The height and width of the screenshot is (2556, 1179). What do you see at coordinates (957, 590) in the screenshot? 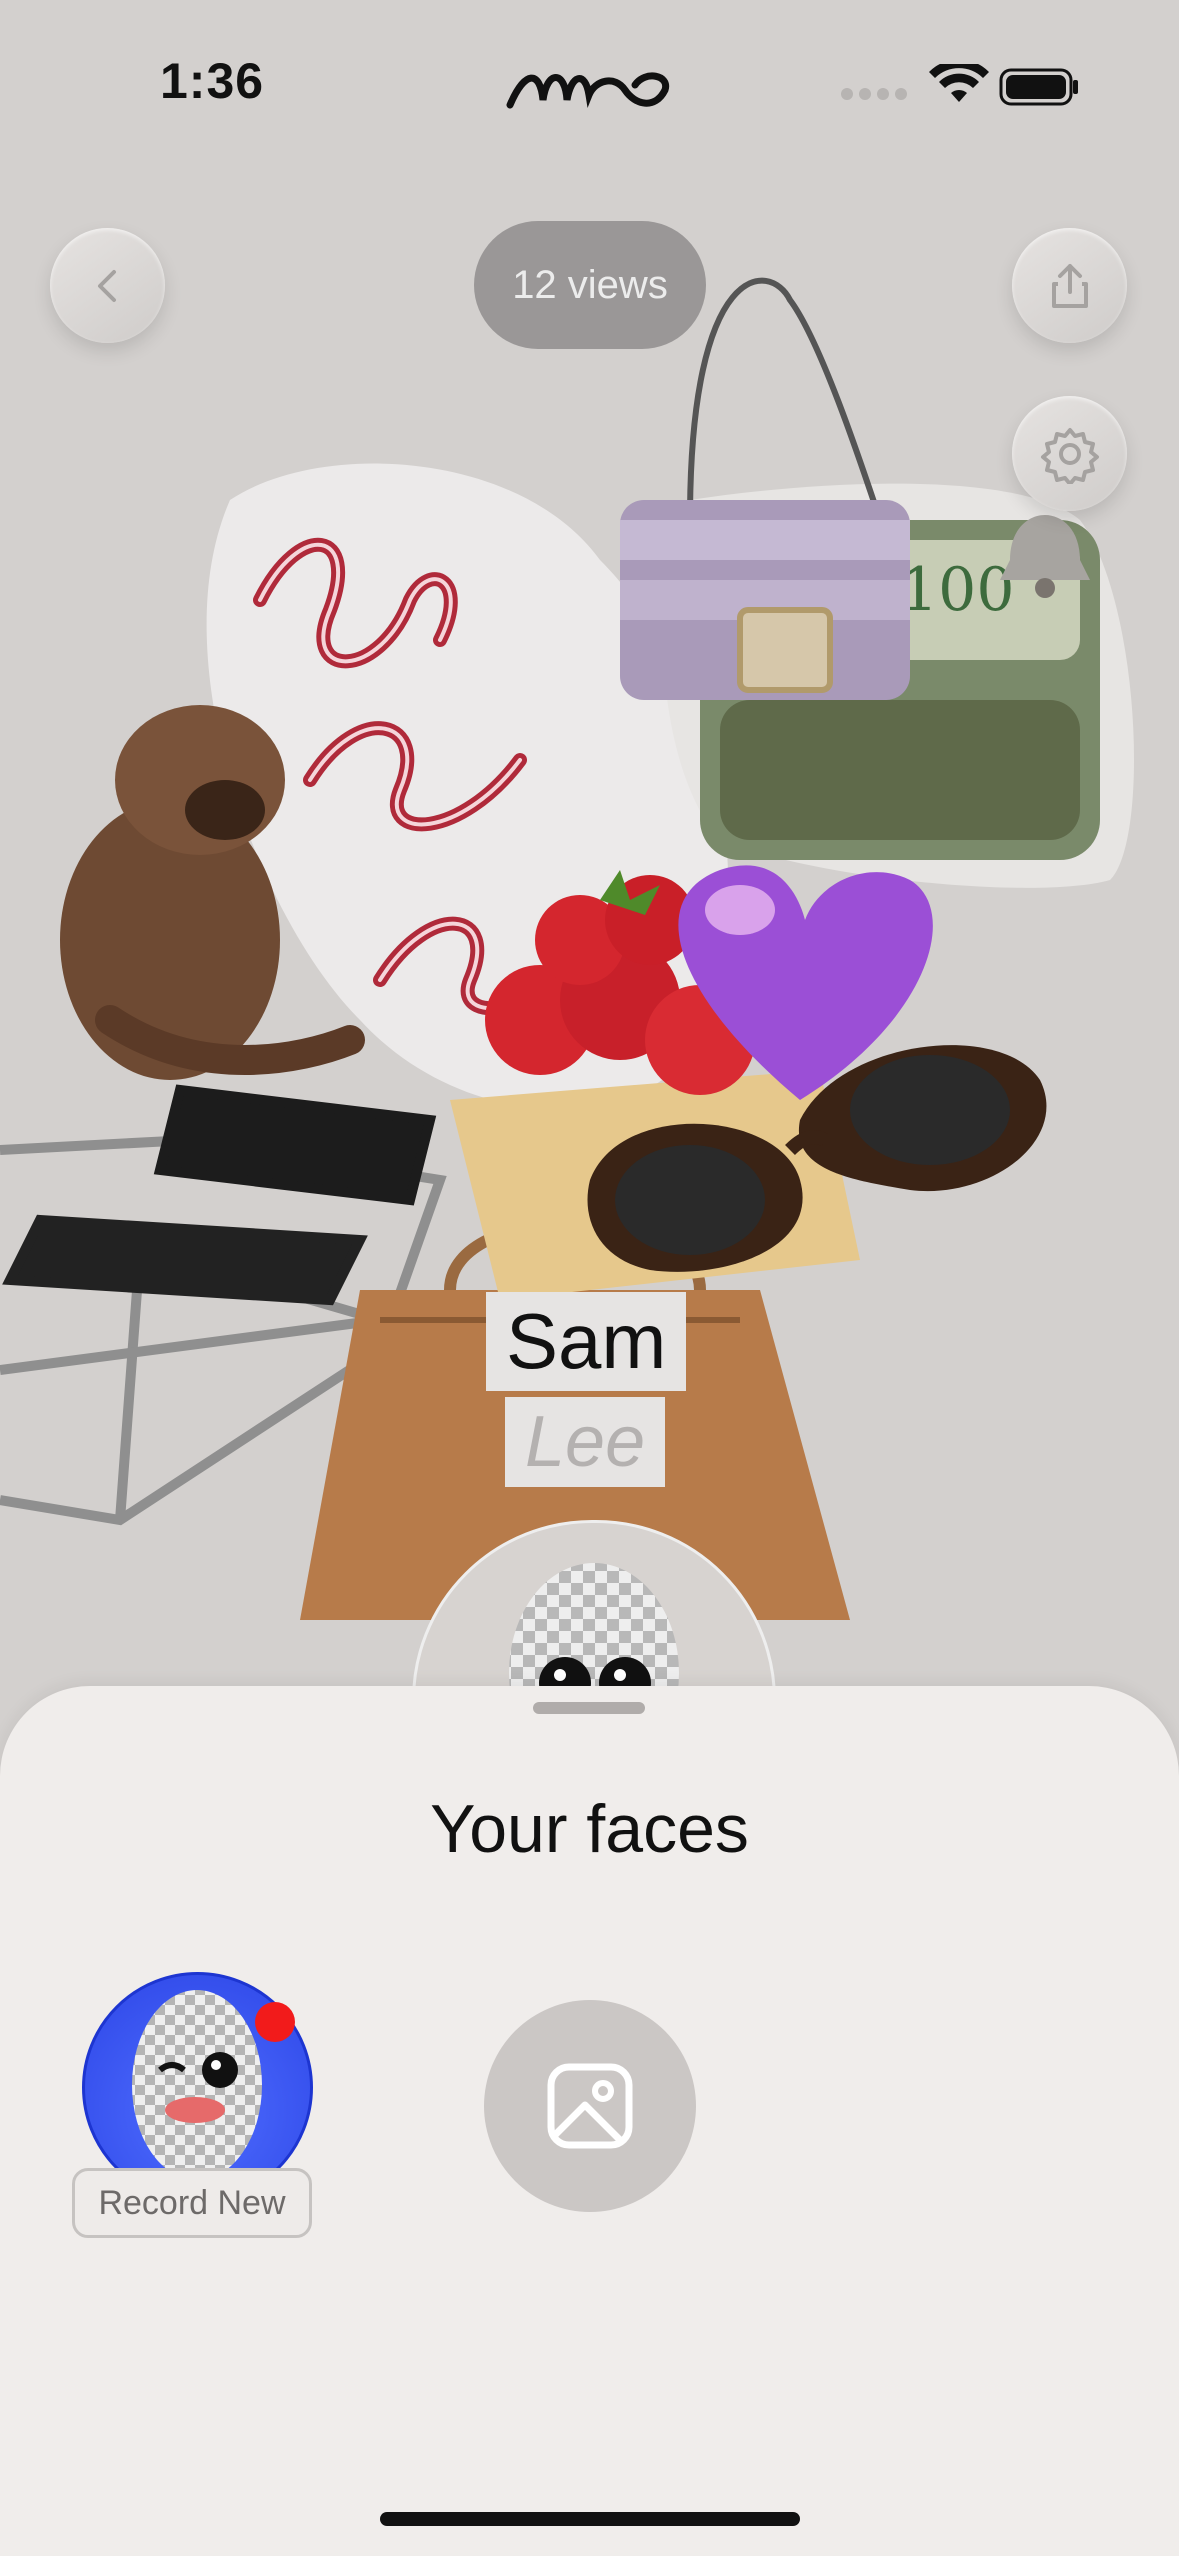
I see `svg-text: 100` at bounding box center [957, 590].